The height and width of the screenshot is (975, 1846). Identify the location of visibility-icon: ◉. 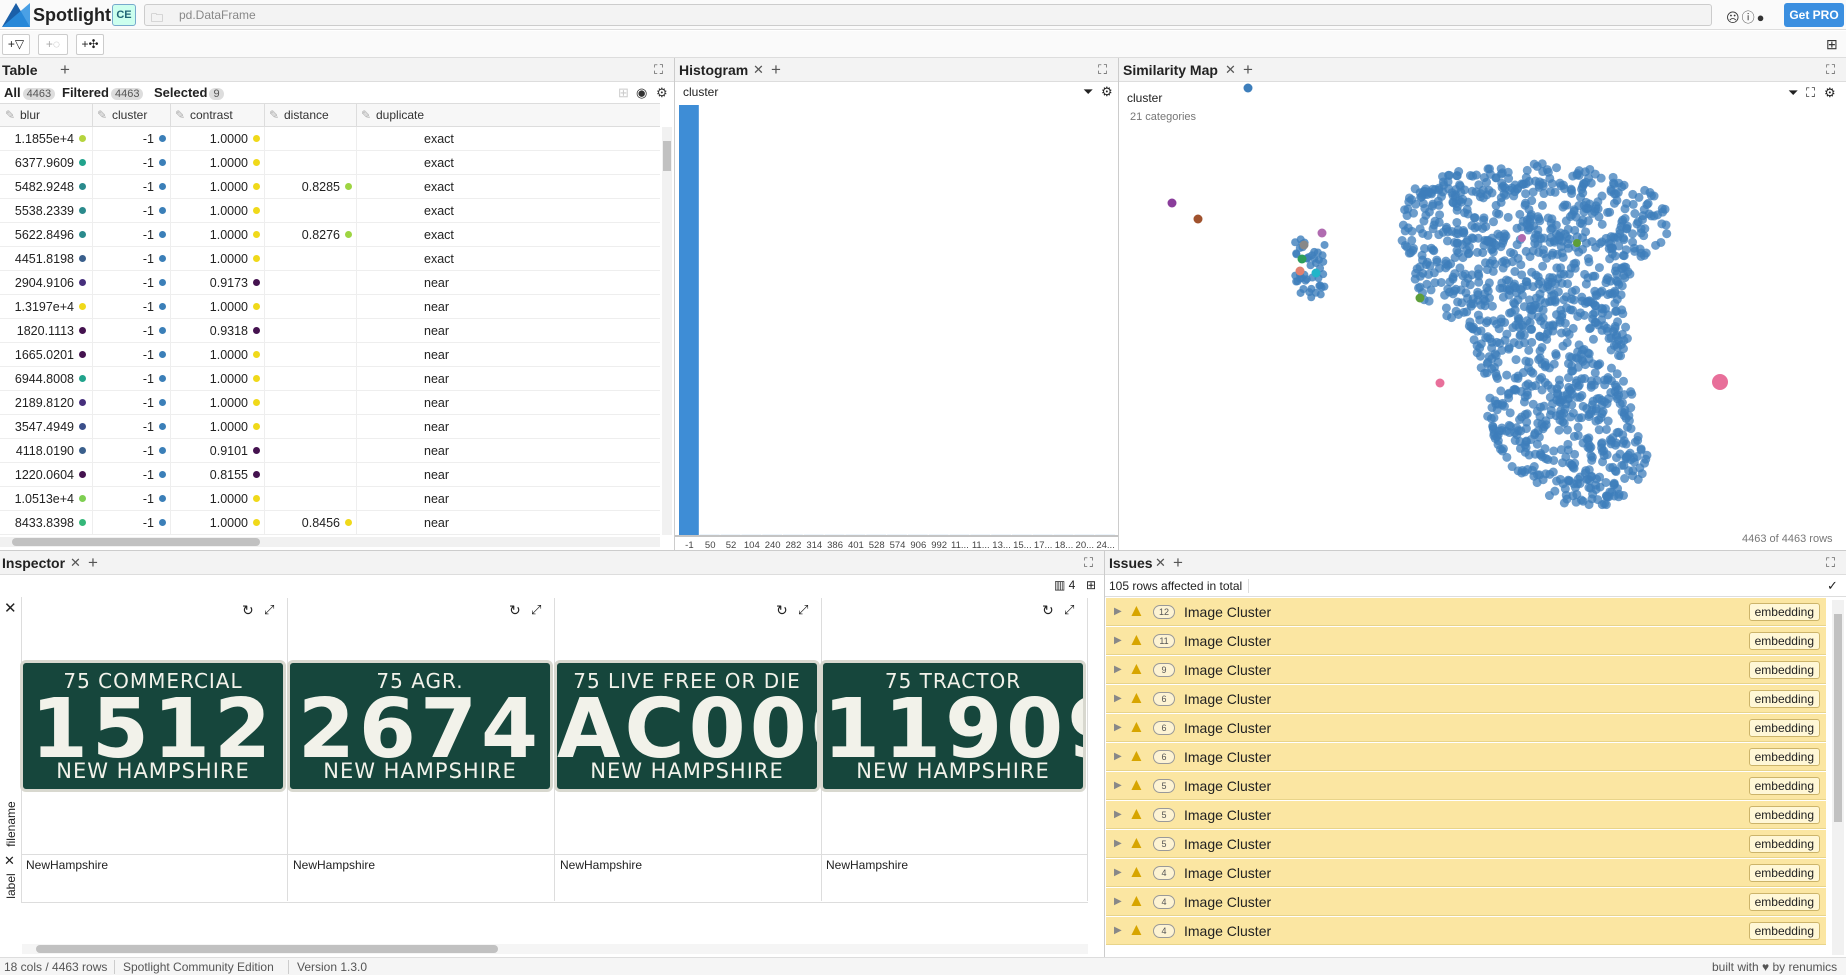
(641, 93).